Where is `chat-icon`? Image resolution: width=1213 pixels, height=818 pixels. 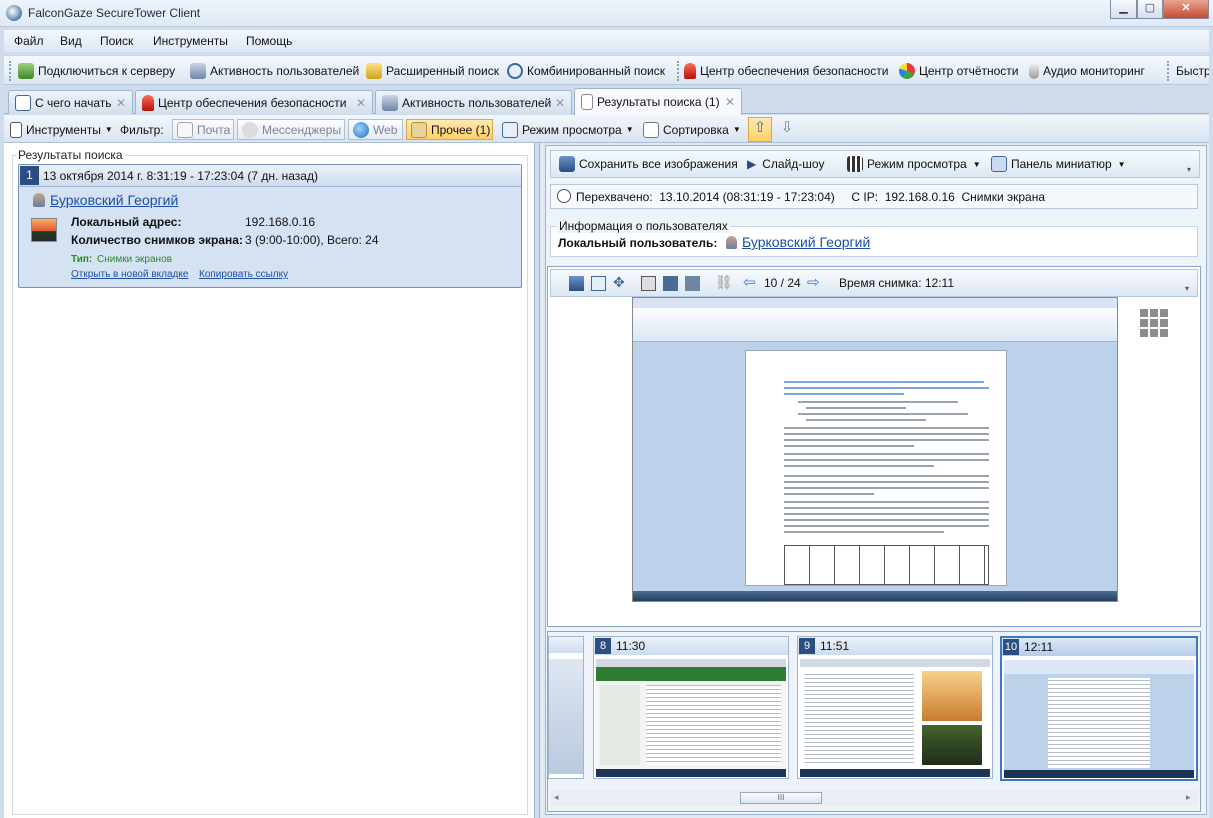
chat-icon is located at coordinates (250, 129).